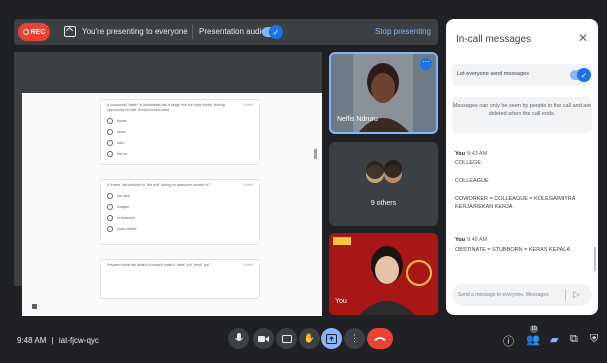 The width and height of the screenshot is (607, 363). What do you see at coordinates (70, 31) in the screenshot?
I see `present-screen-icon` at bounding box center [70, 31].